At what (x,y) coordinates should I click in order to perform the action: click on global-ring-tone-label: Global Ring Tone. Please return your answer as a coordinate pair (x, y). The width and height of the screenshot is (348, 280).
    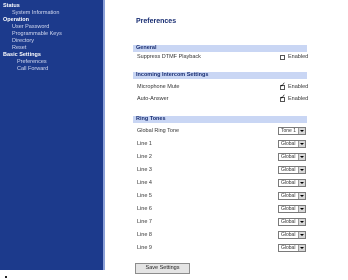
    Looking at the image, I should click on (158, 131).